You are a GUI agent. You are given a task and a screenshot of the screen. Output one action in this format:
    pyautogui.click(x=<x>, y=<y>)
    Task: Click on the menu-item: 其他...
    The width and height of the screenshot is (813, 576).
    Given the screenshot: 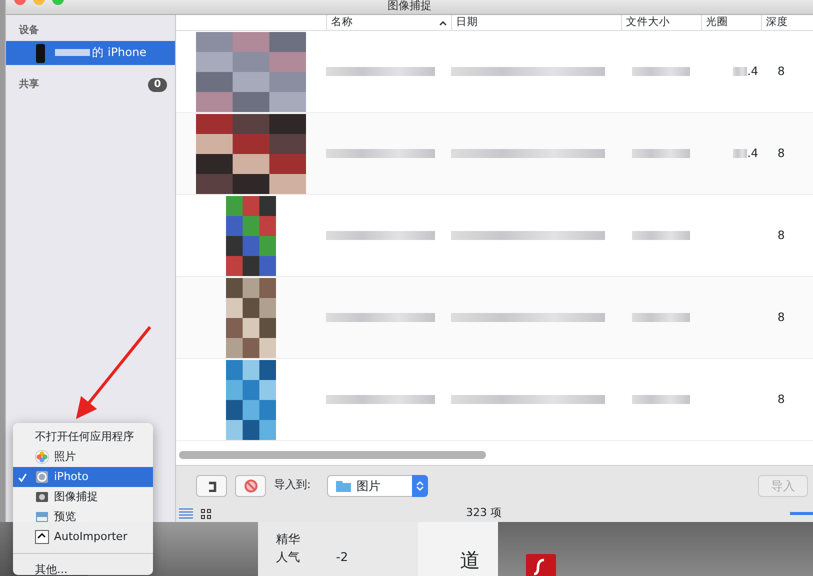 What is the action you would take?
    pyautogui.click(x=83, y=568)
    